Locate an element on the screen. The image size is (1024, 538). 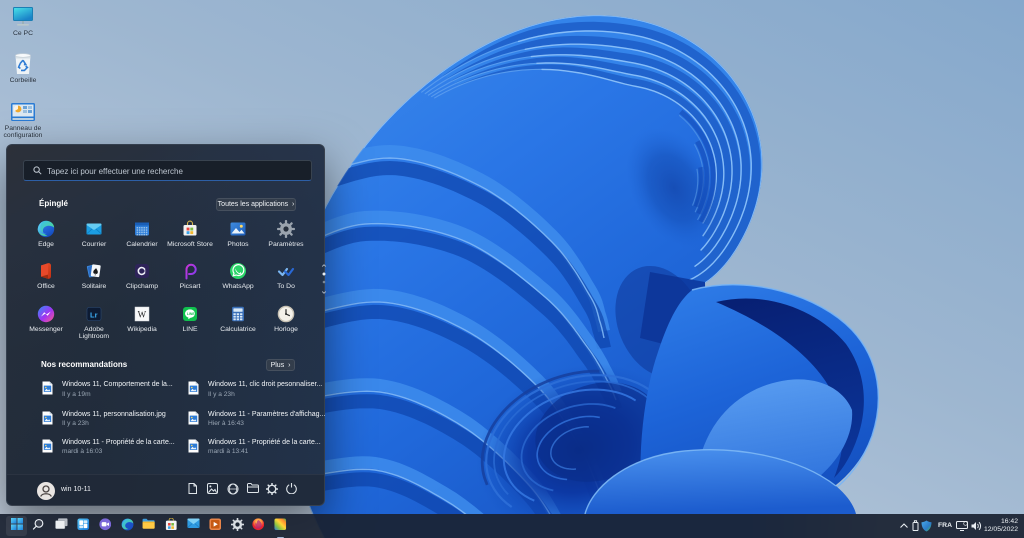
svg-text: LINE is located at coordinates (191, 314).